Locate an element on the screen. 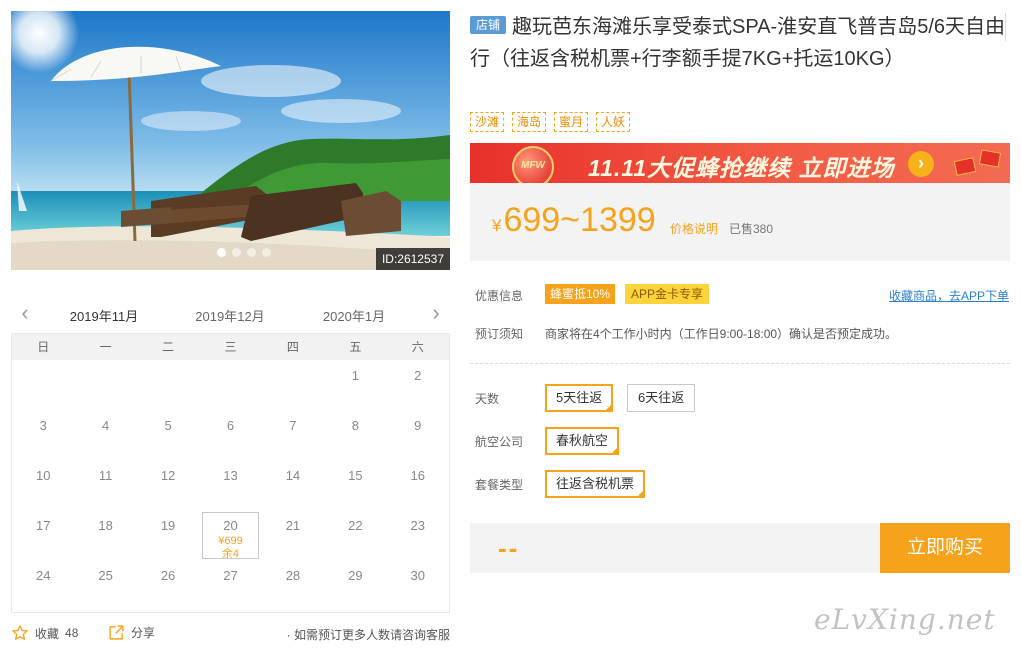 The width and height of the screenshot is (1021, 657). calendar-month-nav: ‹ 2019年11月 2019年12月 2020年1月 › is located at coordinates (230, 318).